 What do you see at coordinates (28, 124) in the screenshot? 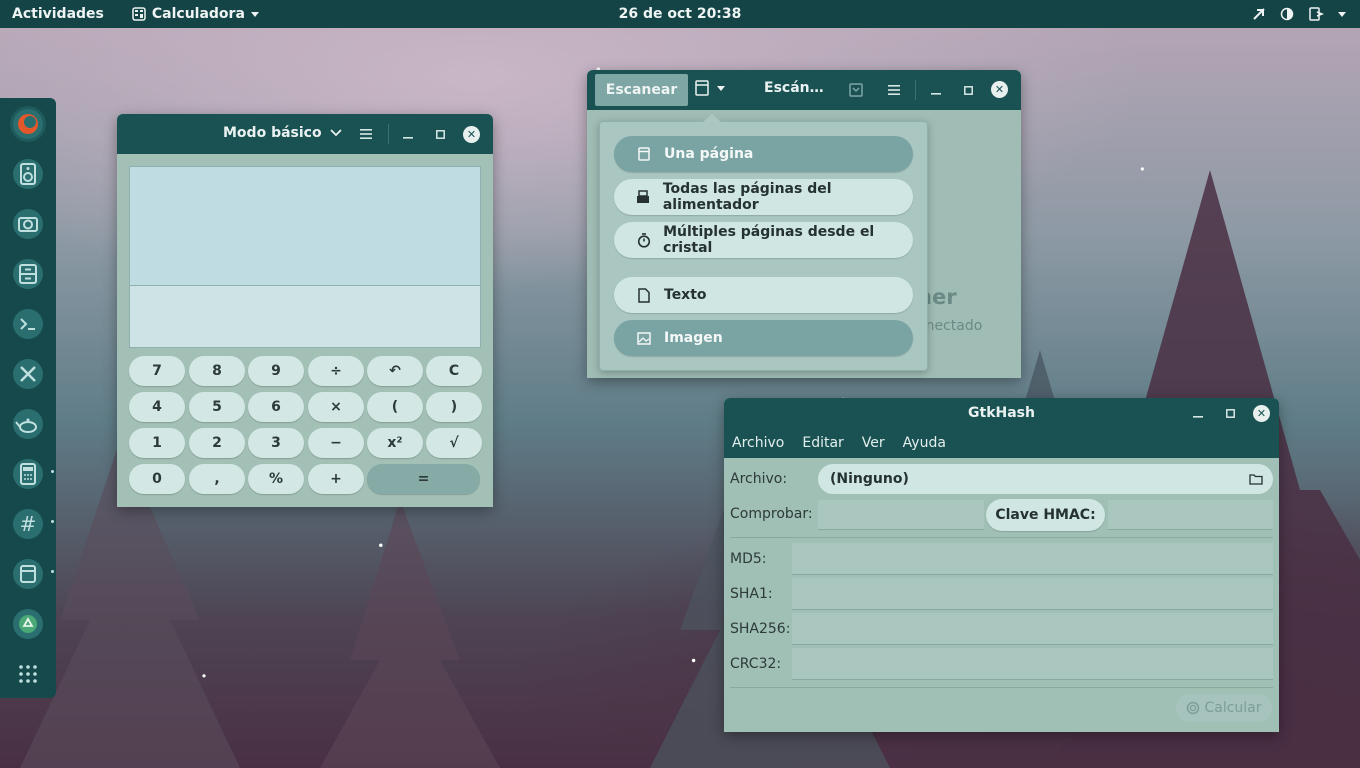
I see `firefox-icon` at bounding box center [28, 124].